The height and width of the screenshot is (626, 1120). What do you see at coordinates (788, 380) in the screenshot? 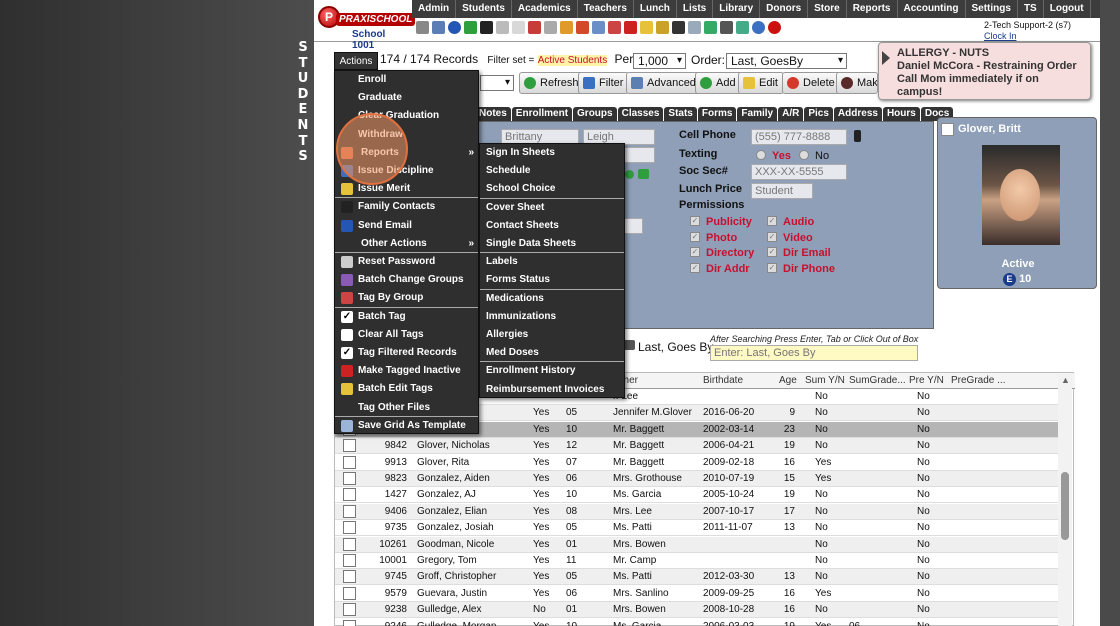
I see `col-age: Age` at bounding box center [788, 380].